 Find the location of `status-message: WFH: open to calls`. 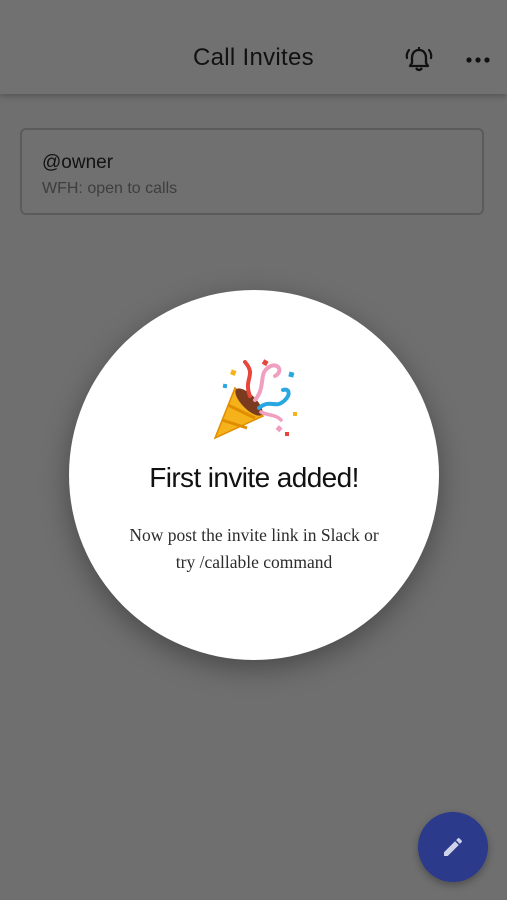

status-message: WFH: open to calls is located at coordinates (110, 188).